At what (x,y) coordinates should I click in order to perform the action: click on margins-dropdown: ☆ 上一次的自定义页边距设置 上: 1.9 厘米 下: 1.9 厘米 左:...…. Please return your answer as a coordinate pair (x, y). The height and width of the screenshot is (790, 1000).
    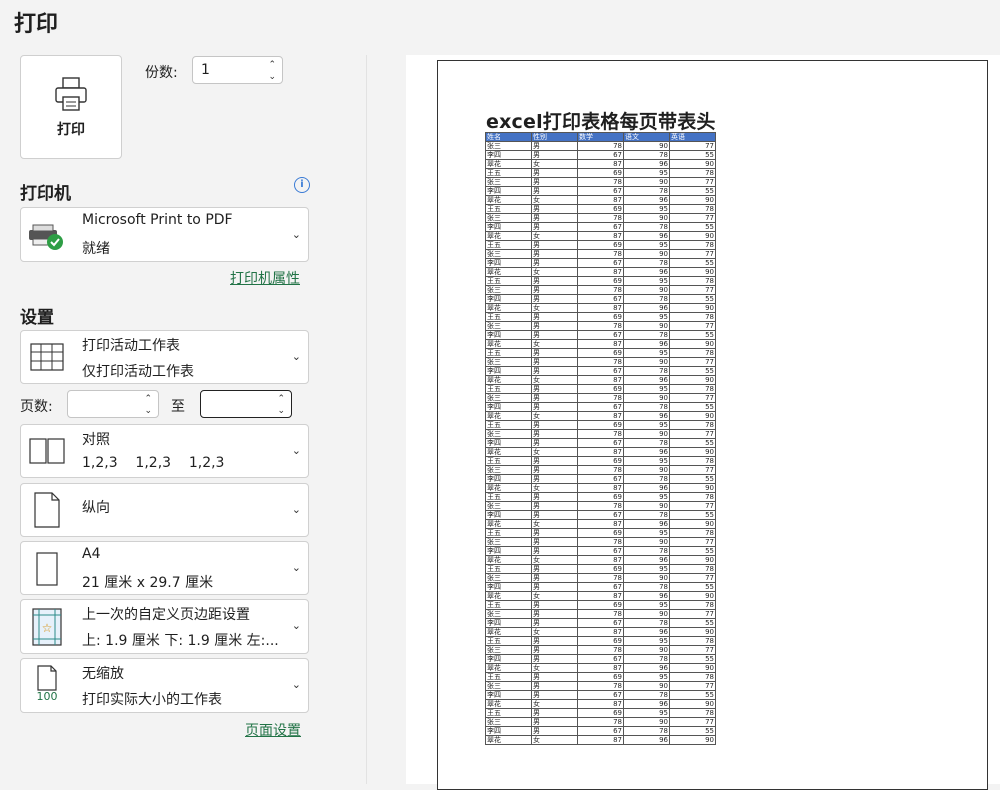
    Looking at the image, I should click on (164, 626).